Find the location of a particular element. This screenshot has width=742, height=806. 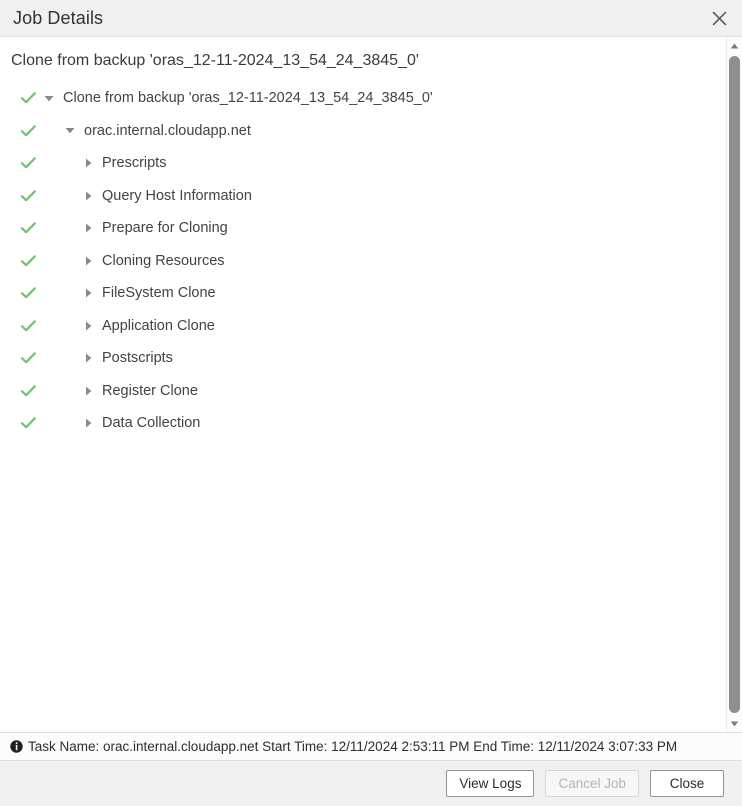

view-logs-button: View Logs is located at coordinates (490, 783).